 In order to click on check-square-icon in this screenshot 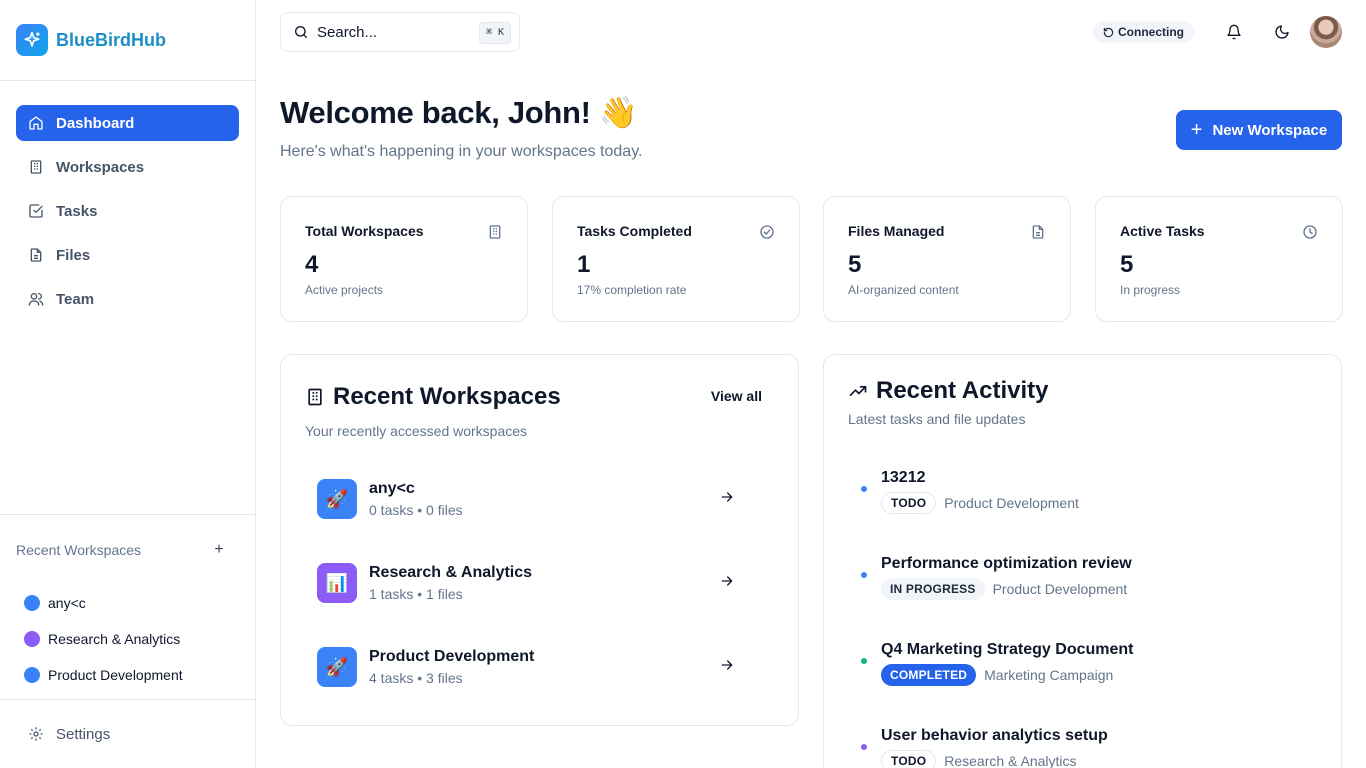, I will do `click(36, 211)`.